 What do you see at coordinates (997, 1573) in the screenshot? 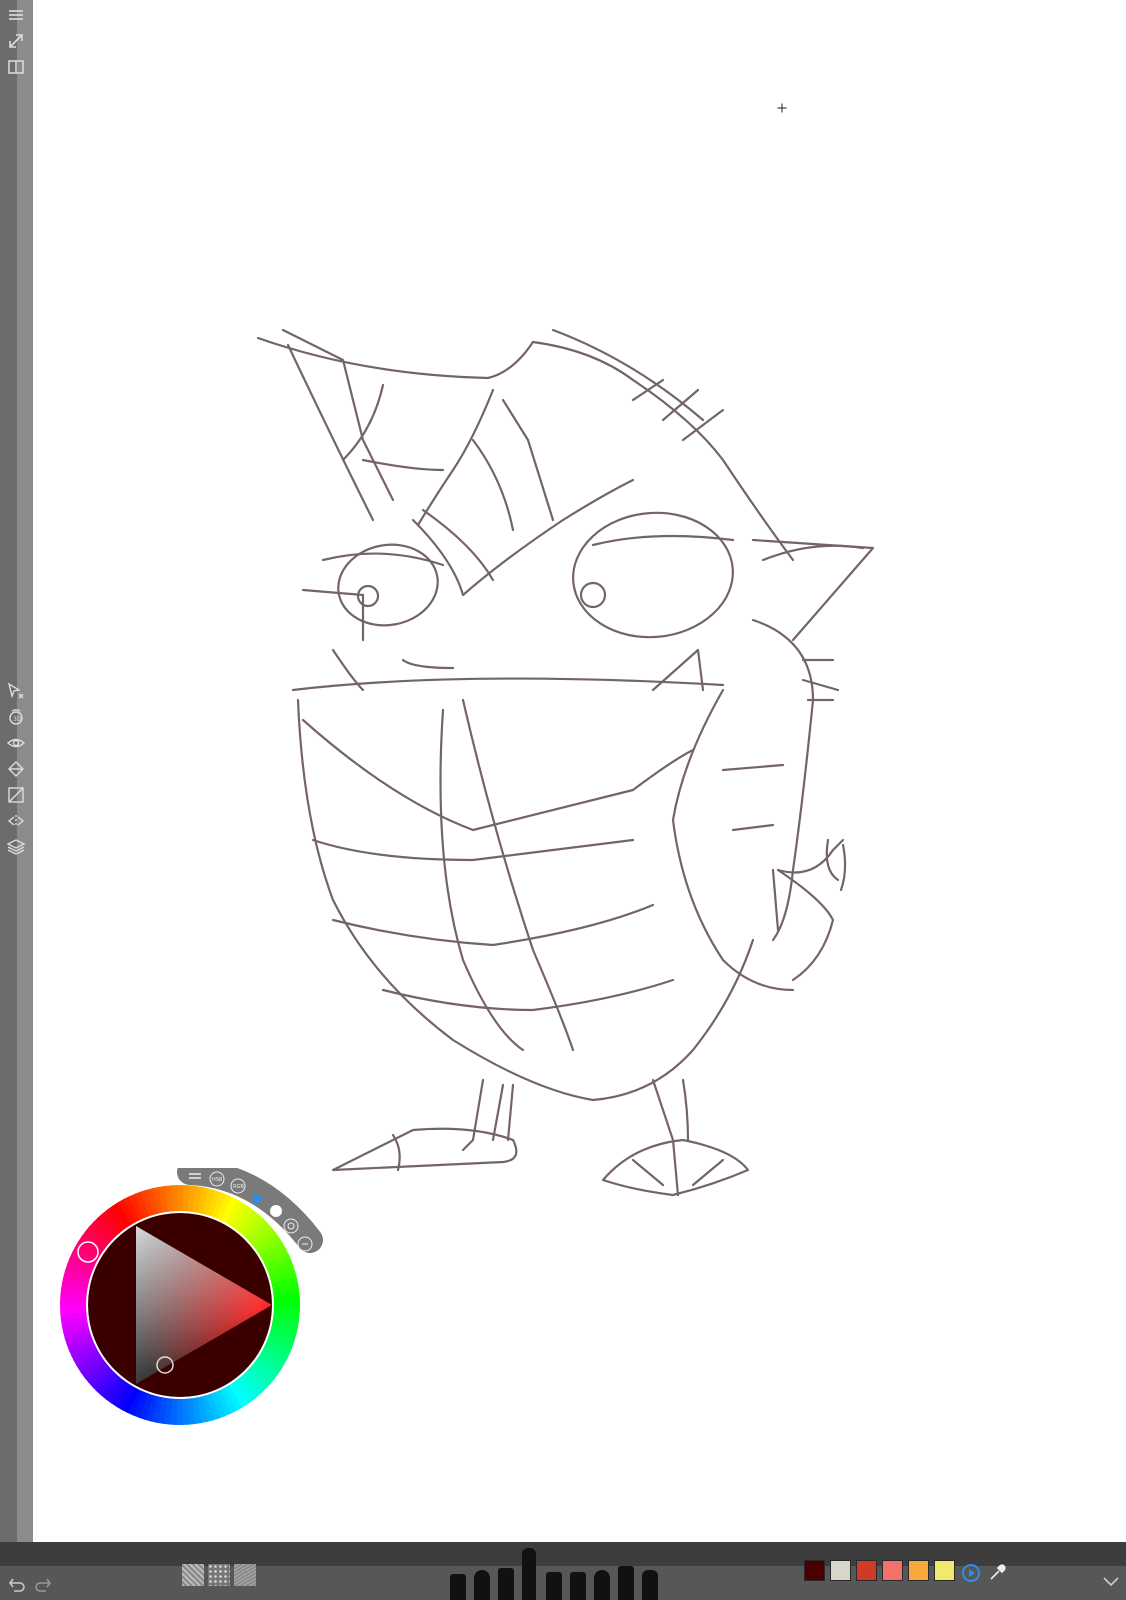
I see `eyedropper-icon` at bounding box center [997, 1573].